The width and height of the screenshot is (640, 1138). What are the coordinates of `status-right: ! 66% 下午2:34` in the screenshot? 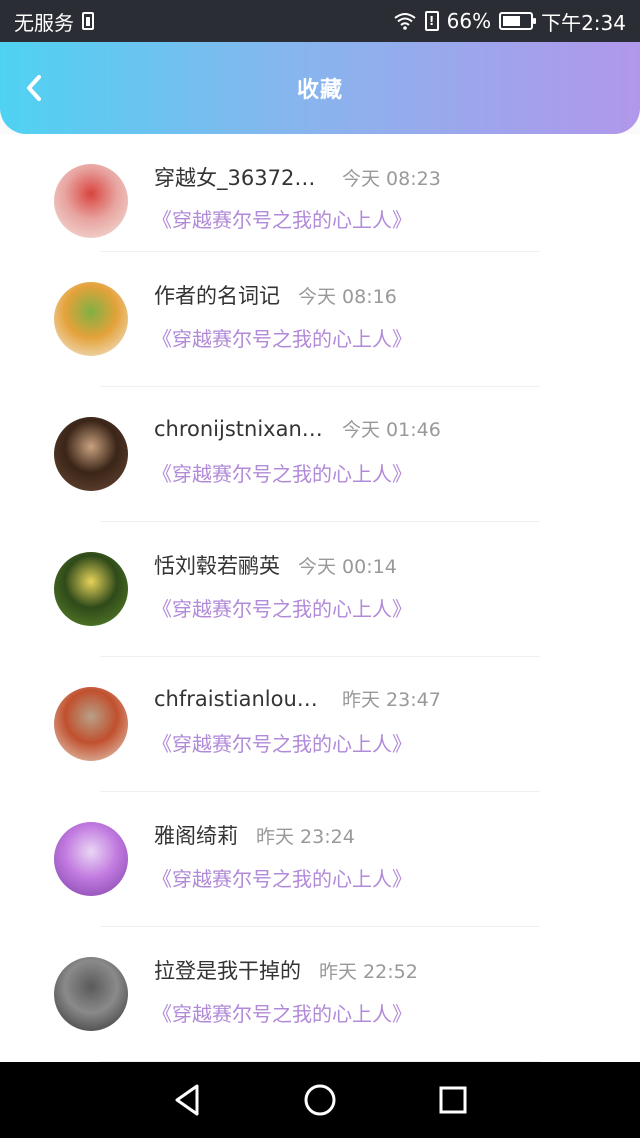 It's located at (509, 21).